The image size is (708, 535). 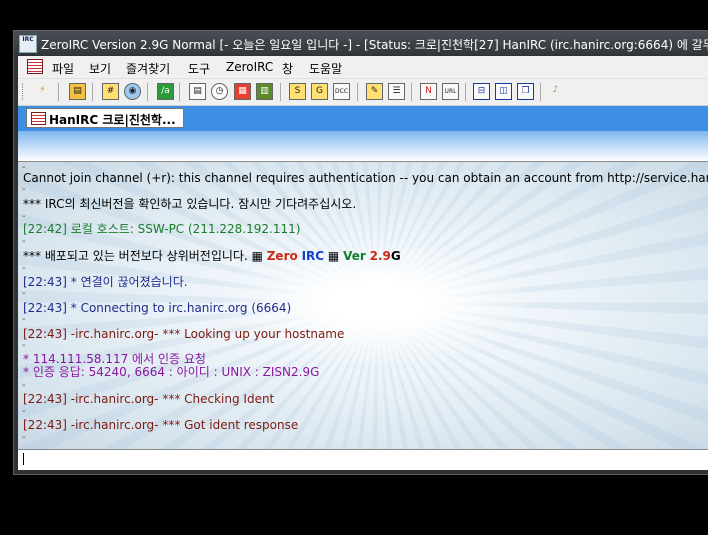 What do you see at coordinates (313, 256) in the screenshot?
I see `badge-irc: IRC` at bounding box center [313, 256].